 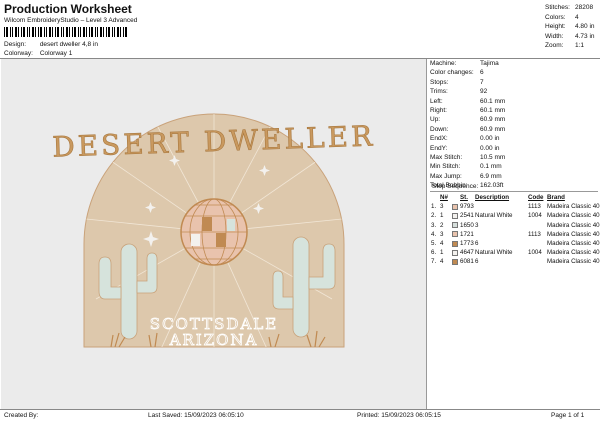 What do you see at coordinates (537, 243) in the screenshot?
I see `cell-code` at bounding box center [537, 243].